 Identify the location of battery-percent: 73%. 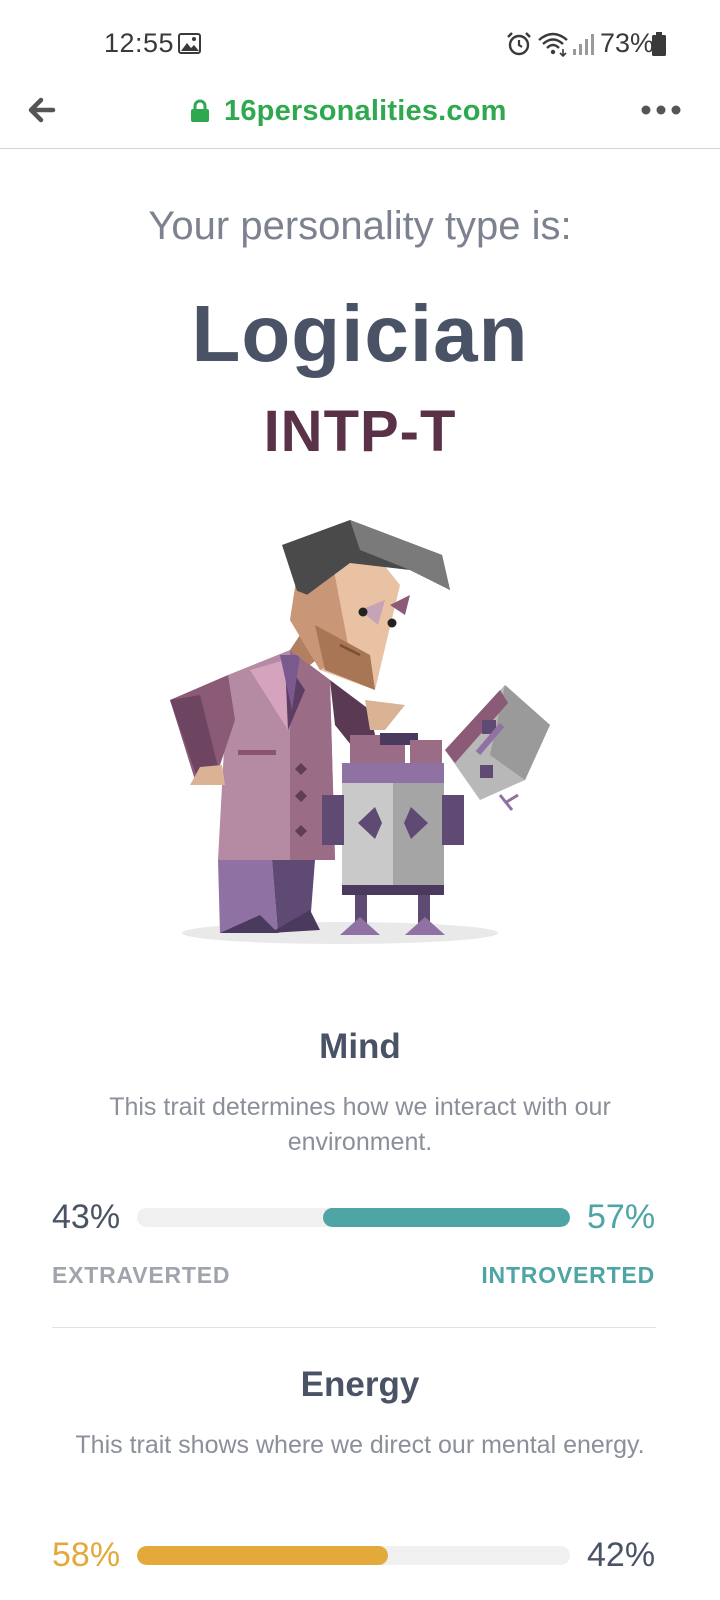
(627, 43).